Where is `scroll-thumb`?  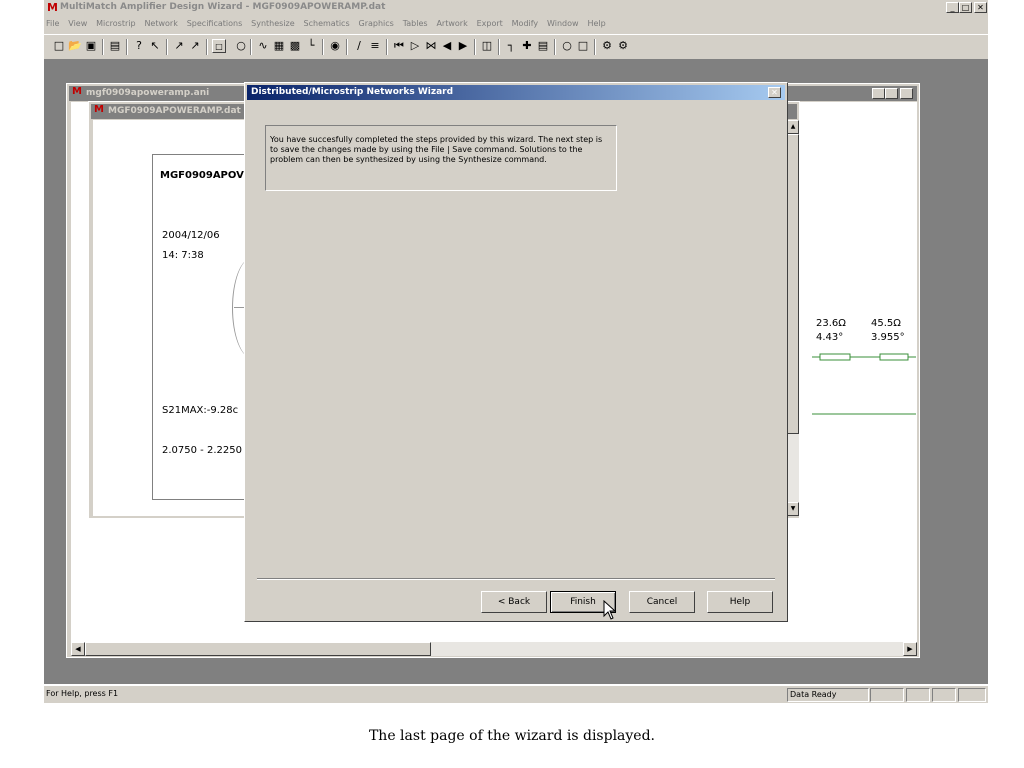 scroll-thumb is located at coordinates (258, 649).